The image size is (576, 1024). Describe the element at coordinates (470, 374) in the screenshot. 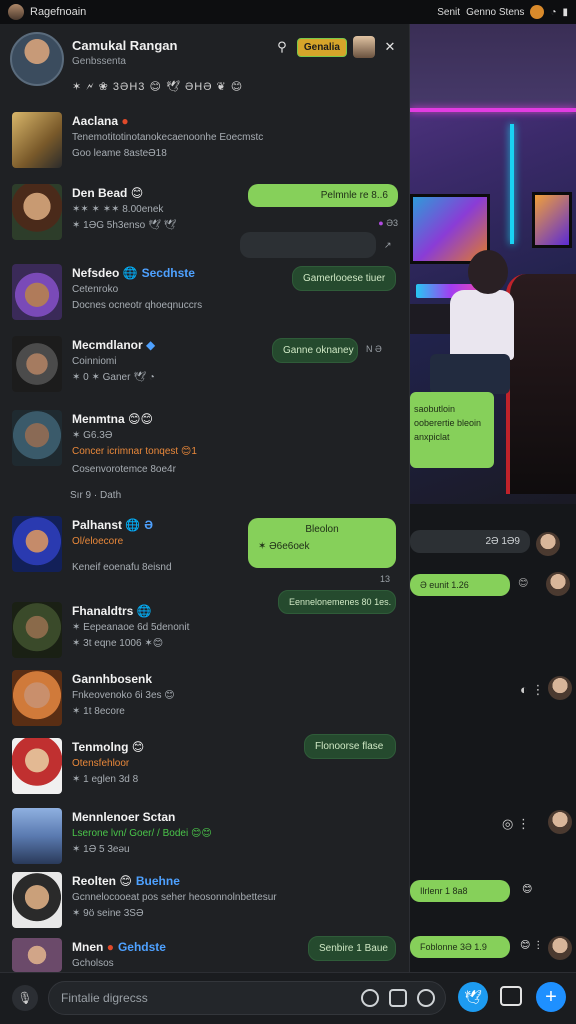

I see `photo-person-pants` at that location.